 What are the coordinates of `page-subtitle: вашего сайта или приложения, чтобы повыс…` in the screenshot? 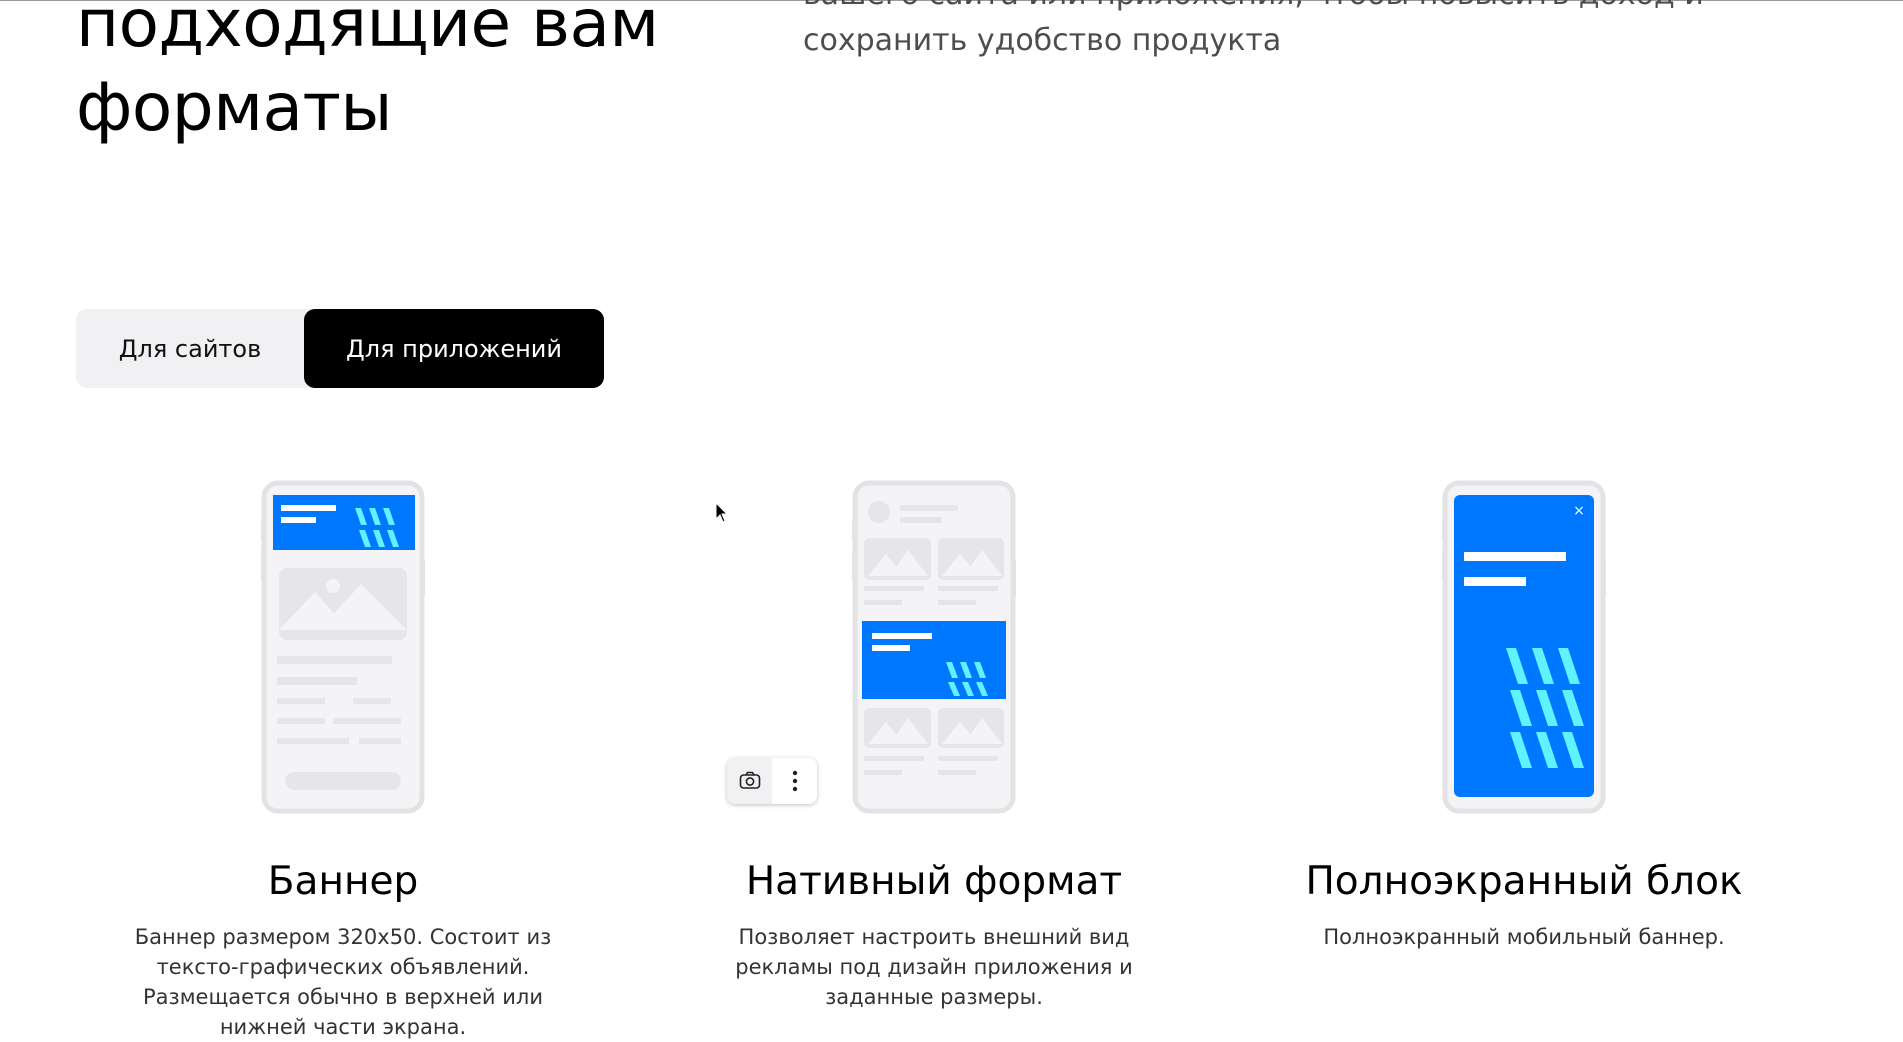 It's located at (1303, 32).